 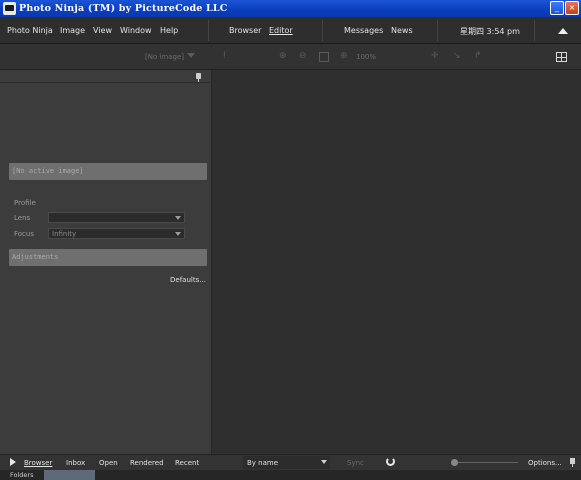 I want to click on eject-icon, so click(x=563, y=31).